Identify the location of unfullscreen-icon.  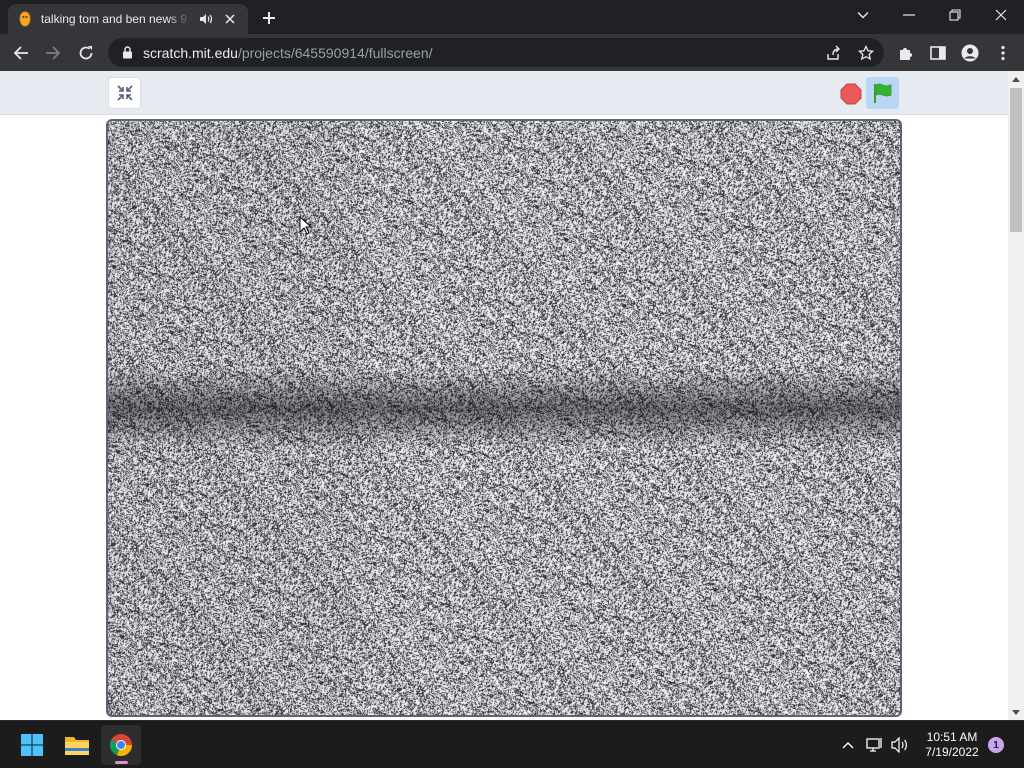
(124, 93).